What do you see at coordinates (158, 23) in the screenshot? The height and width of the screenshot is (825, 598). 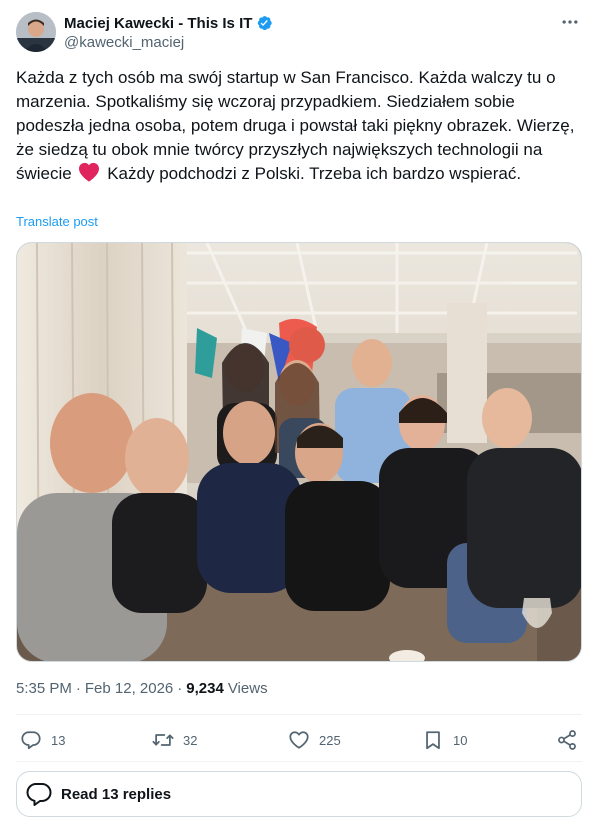 I see `author-display-name: Maciej Kawecki - This Is IT` at bounding box center [158, 23].